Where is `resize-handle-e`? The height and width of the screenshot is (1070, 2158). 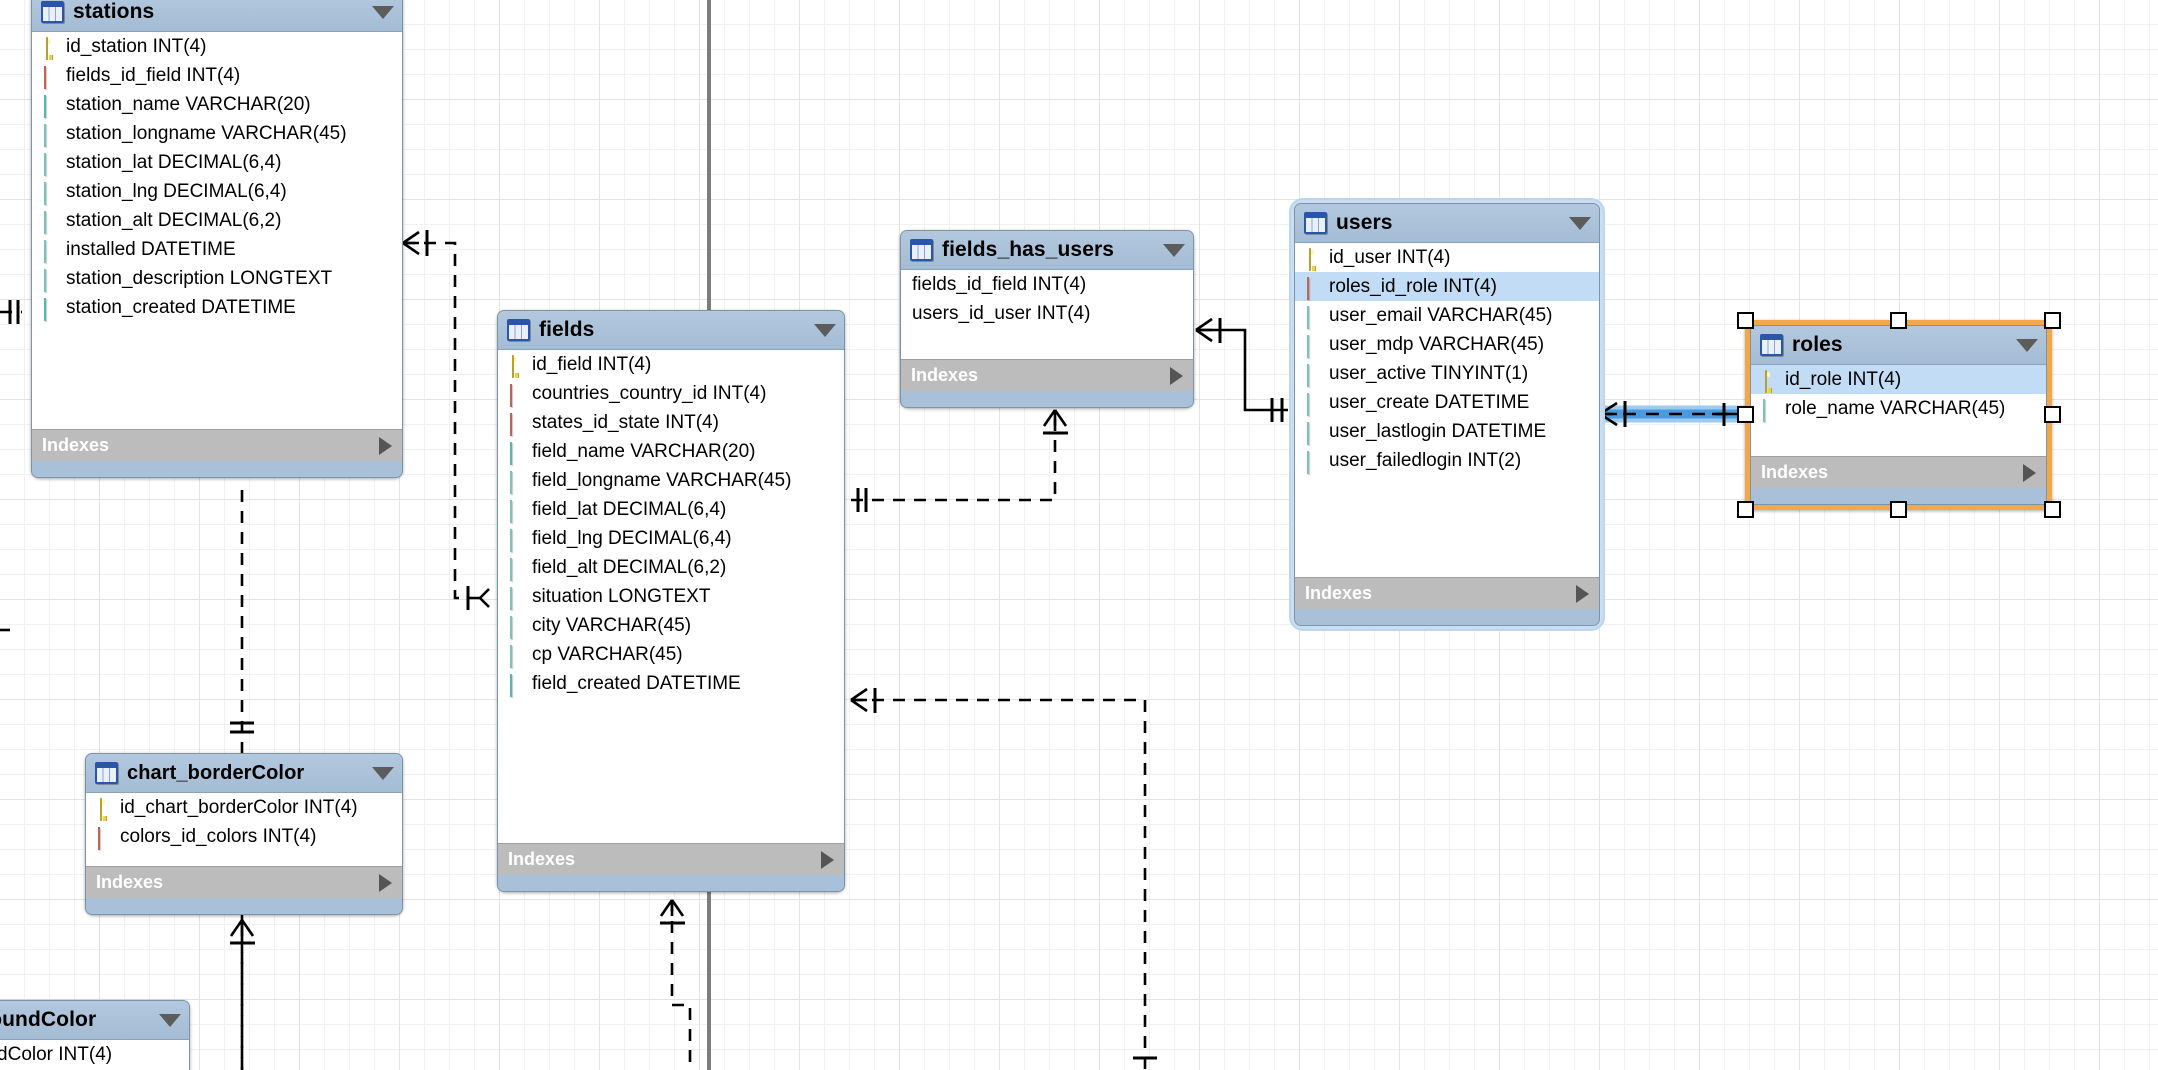
resize-handle-e is located at coordinates (2052, 414).